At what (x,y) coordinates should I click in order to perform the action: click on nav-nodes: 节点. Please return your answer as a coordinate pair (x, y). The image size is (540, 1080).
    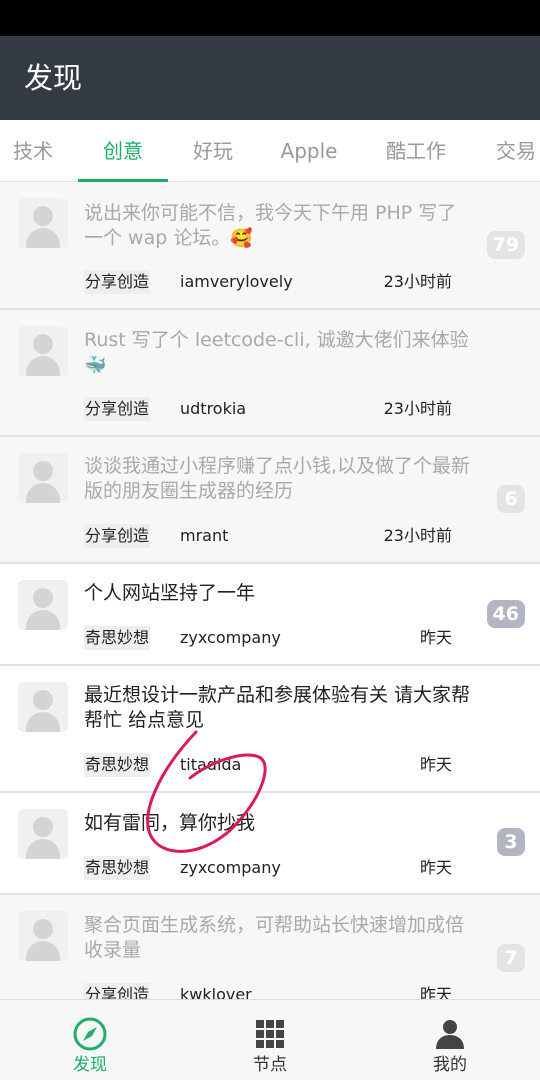
    Looking at the image, I should click on (270, 1040).